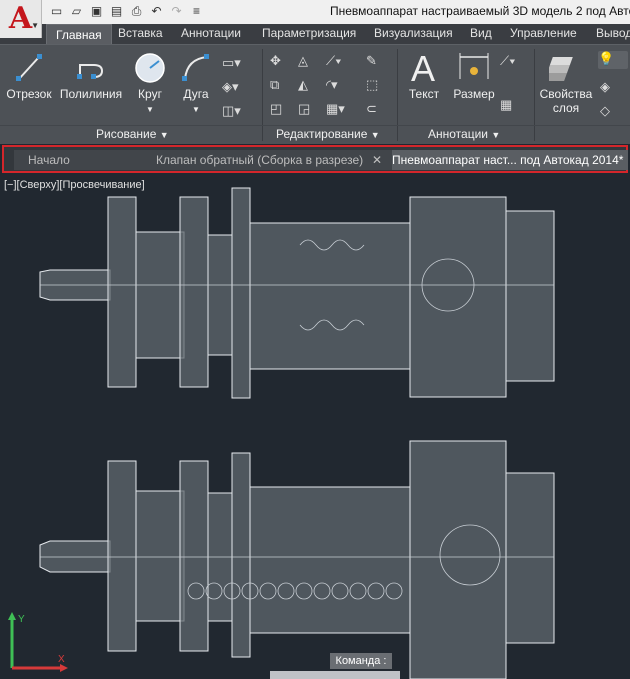 This screenshot has width=630, height=679. Describe the element at coordinates (328, 134) in the screenshot. I see `panel-label-modify: Редактирование ▼` at that location.